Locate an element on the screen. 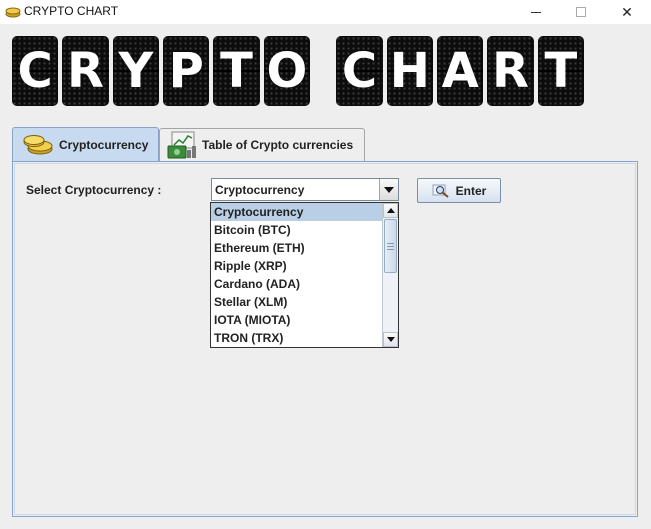  tab-label: Table of Crypto currencies is located at coordinates (278, 145).